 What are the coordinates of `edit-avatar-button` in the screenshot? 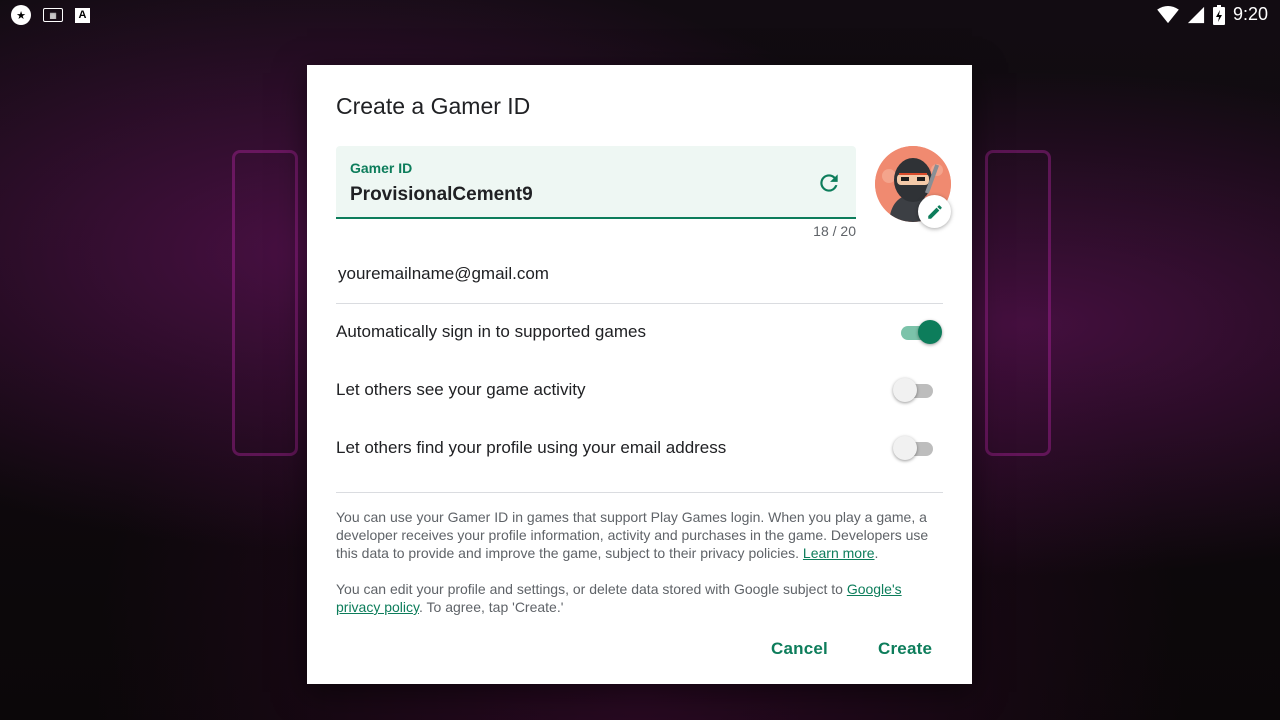 It's located at (934, 211).